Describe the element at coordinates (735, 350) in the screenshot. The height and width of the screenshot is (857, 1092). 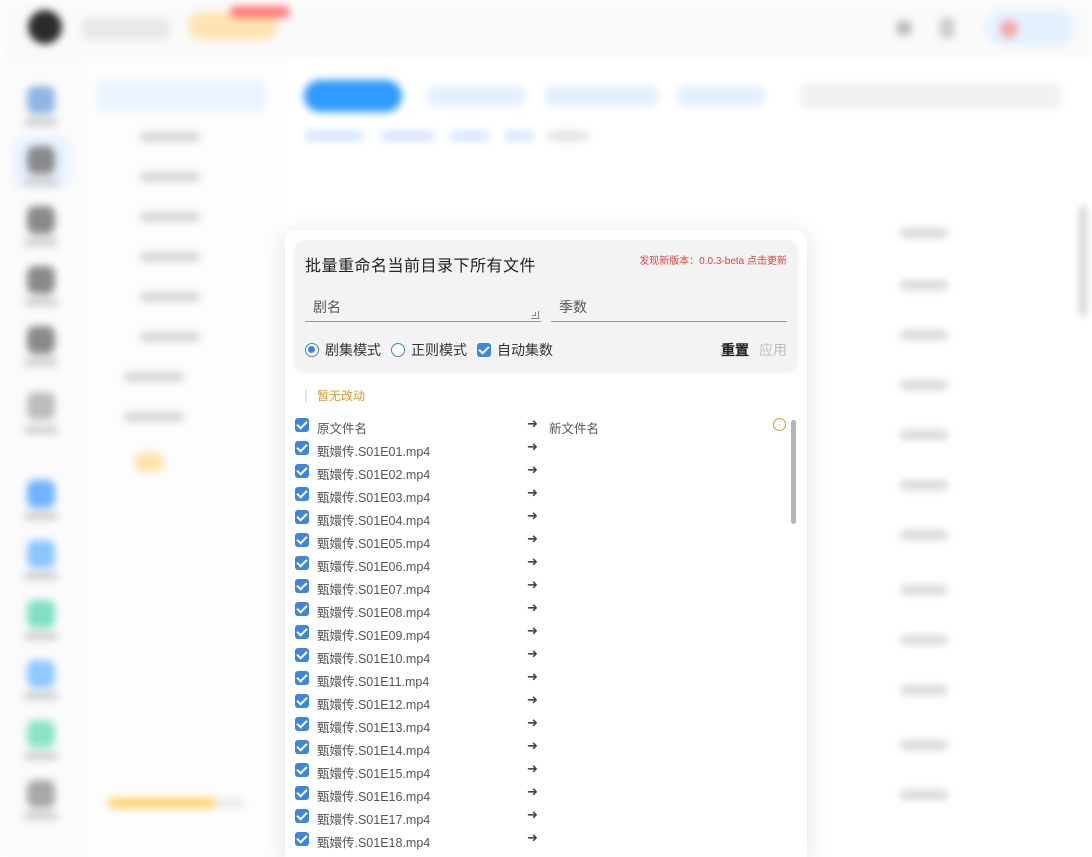
I see `reset-button: 重置` at that location.